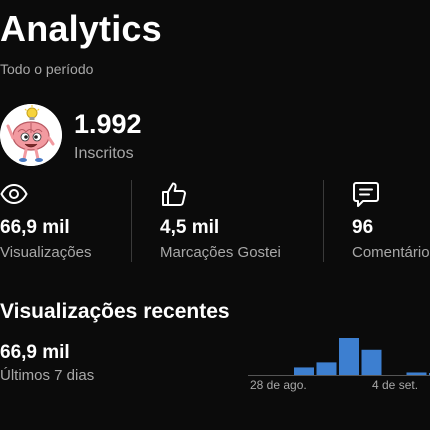 Image resolution: width=430 pixels, height=430 pixels. I want to click on stat-value: 66,9 mil, so click(35, 227).